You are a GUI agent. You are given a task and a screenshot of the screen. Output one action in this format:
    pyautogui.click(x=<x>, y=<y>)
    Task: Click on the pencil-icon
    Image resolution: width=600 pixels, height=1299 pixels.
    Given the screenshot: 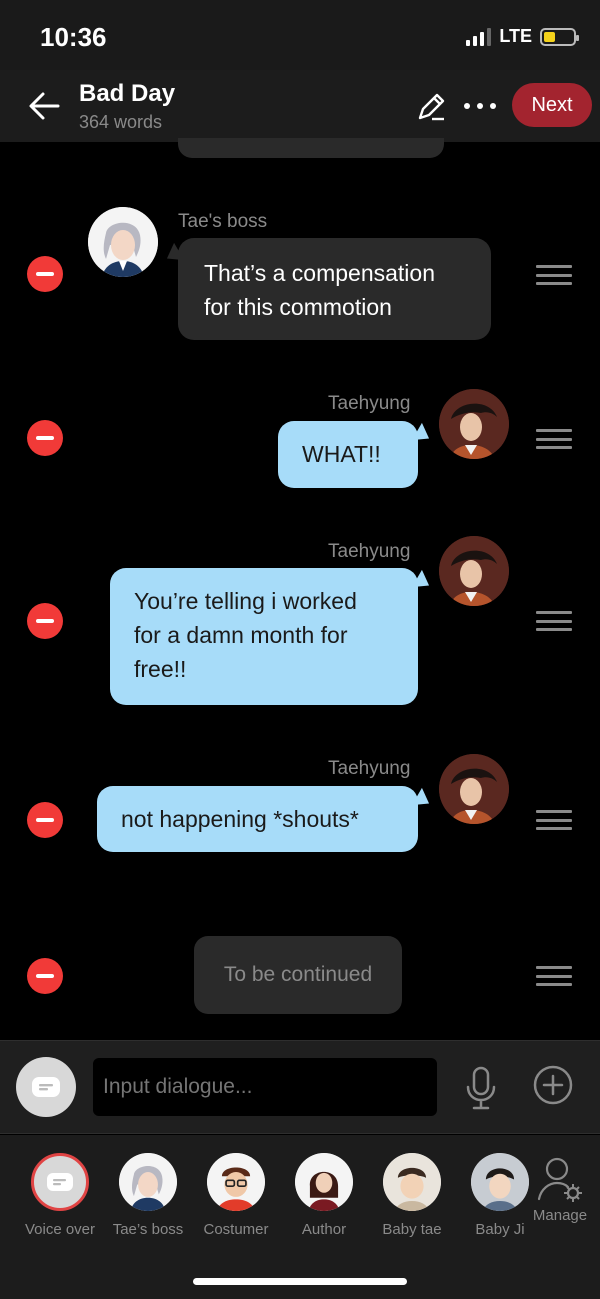 What is the action you would take?
    pyautogui.click(x=431, y=107)
    